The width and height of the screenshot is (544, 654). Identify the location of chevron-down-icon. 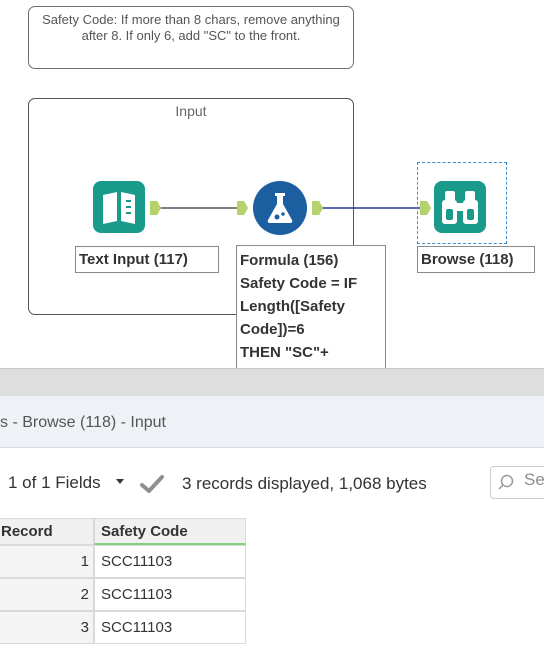
(120, 481).